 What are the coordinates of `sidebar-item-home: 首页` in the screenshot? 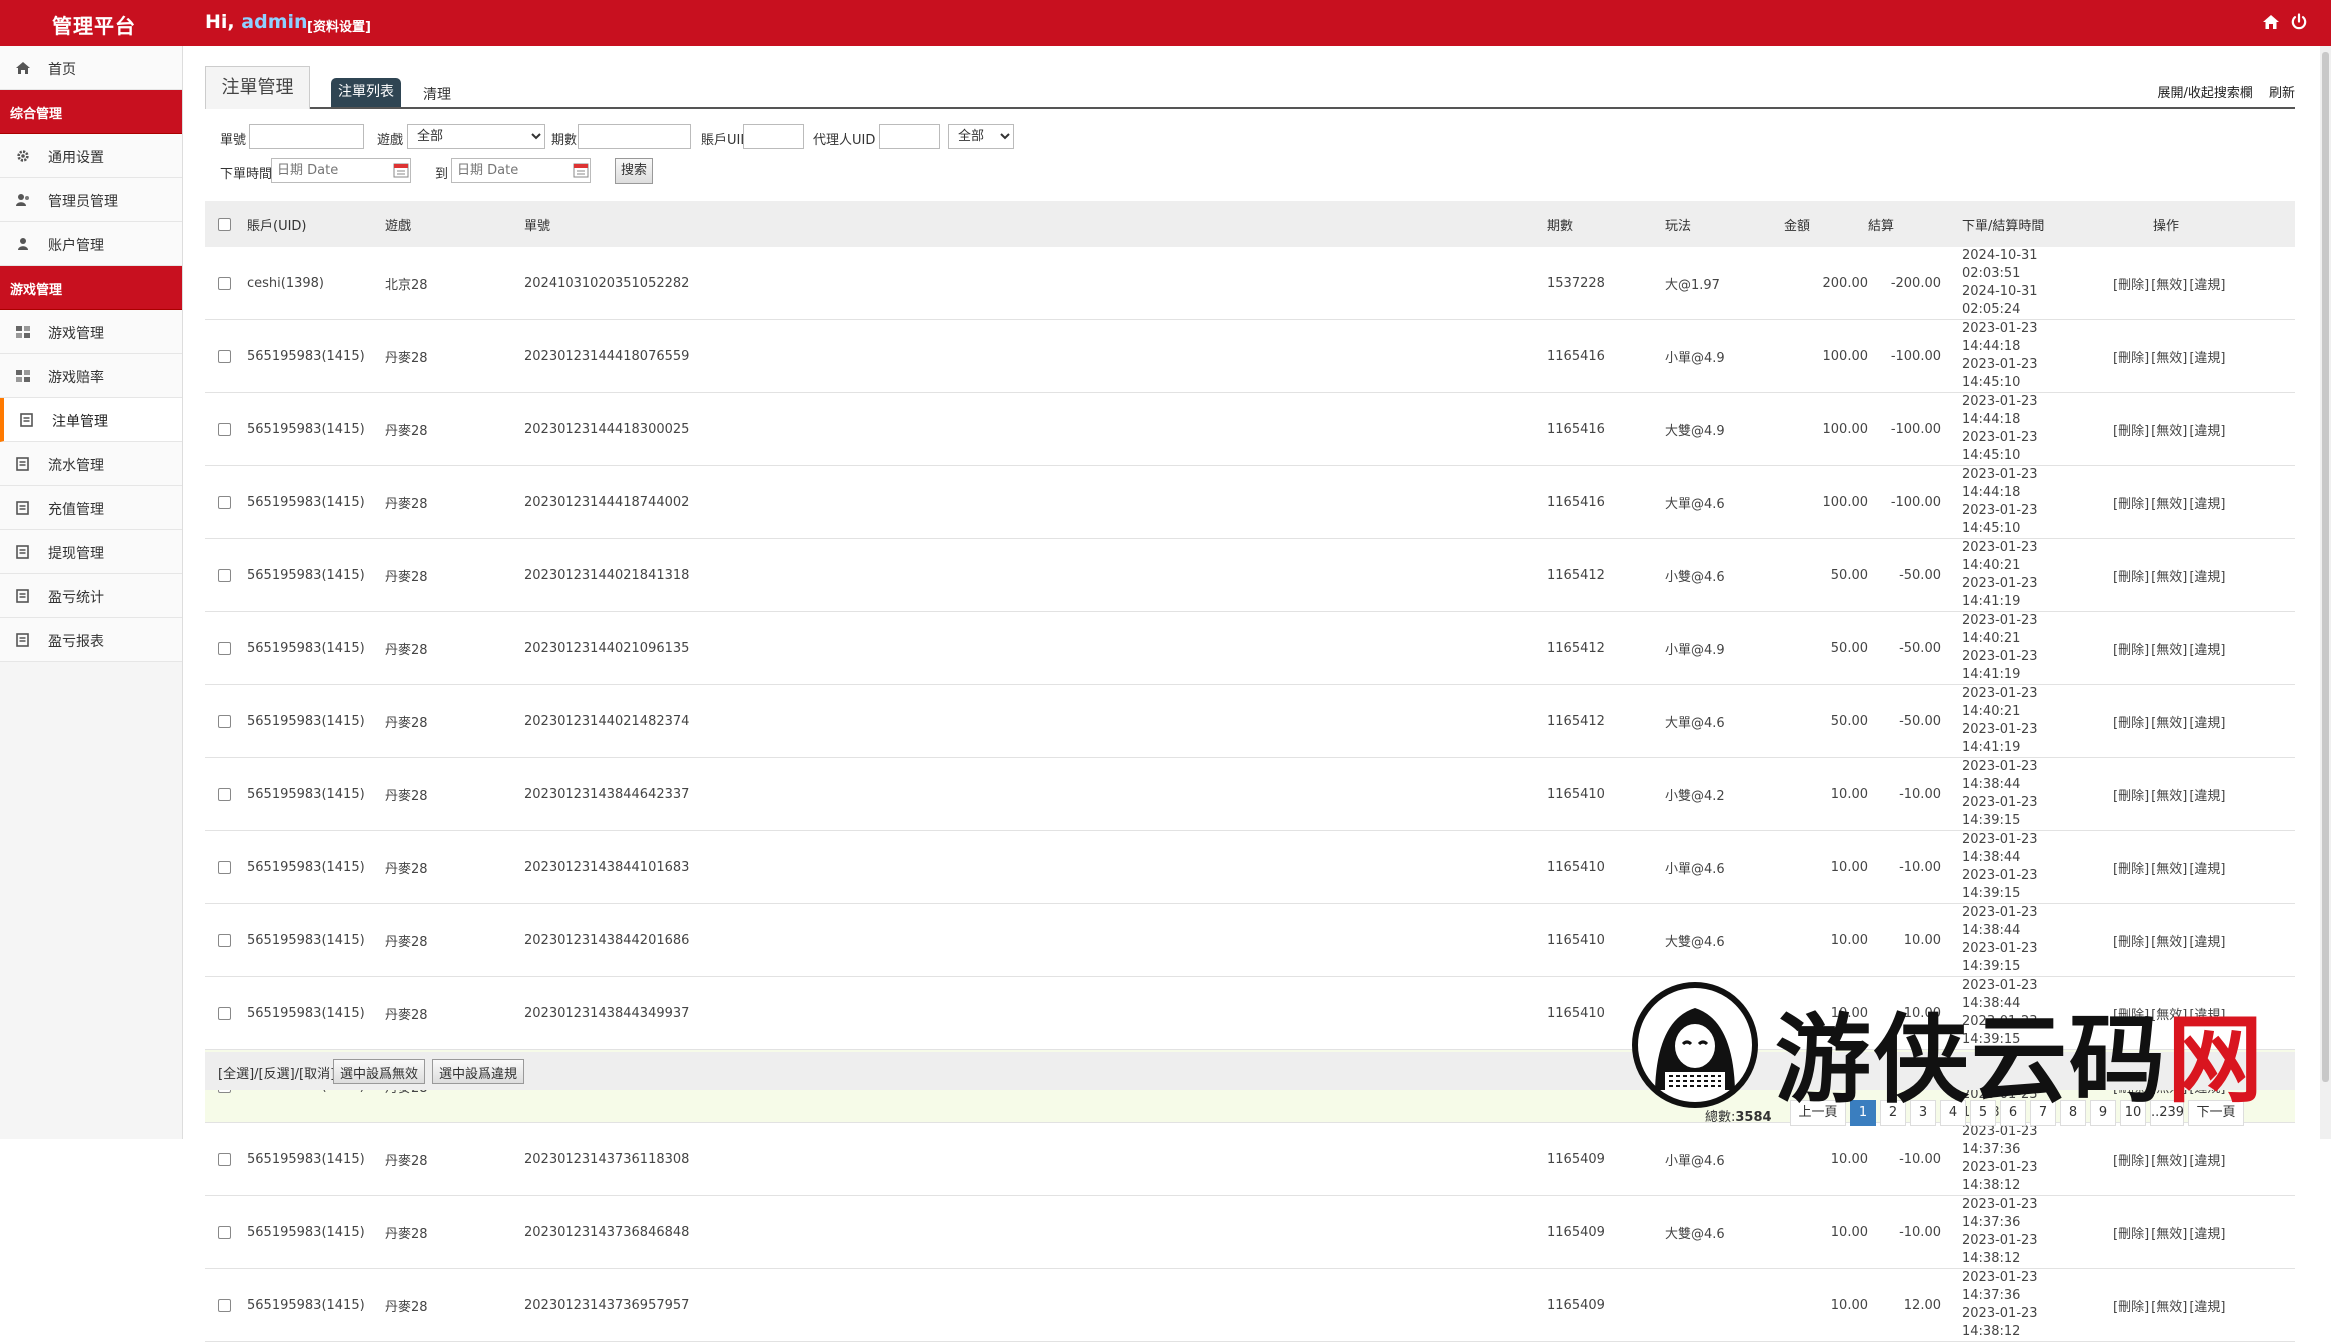 It's located at (91, 68).